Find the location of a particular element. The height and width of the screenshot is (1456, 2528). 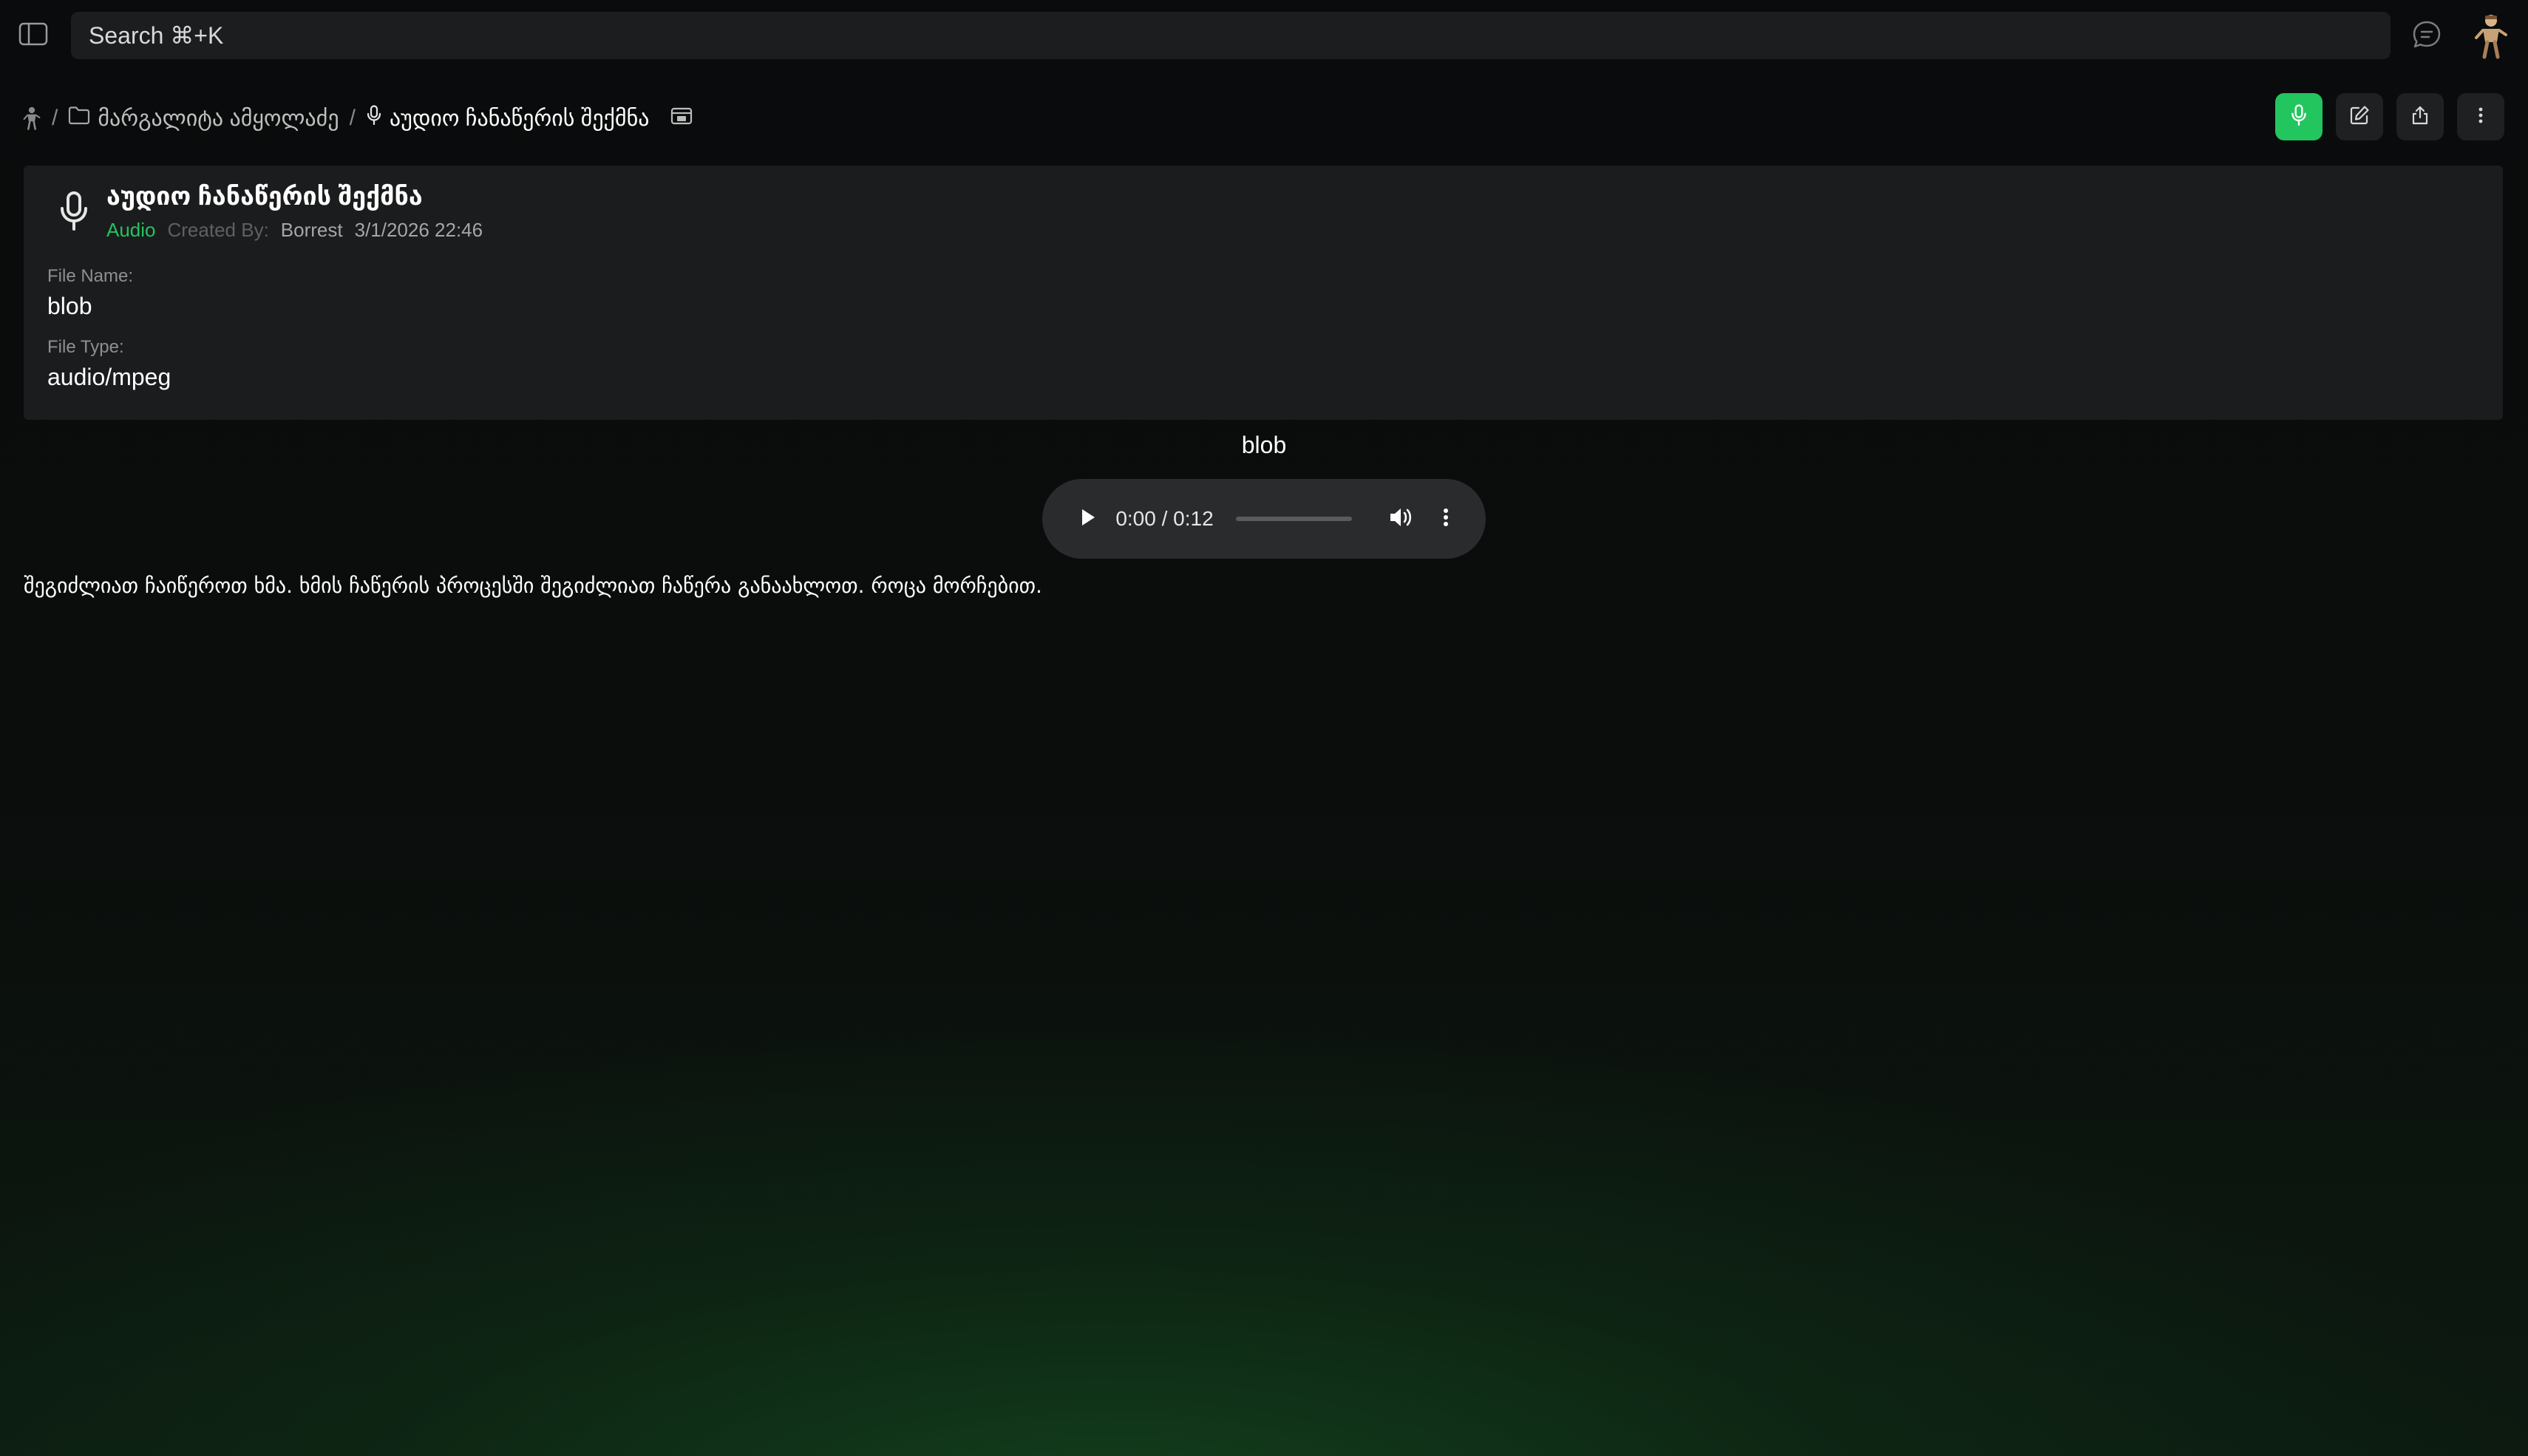

play-icon is located at coordinates (1088, 519).